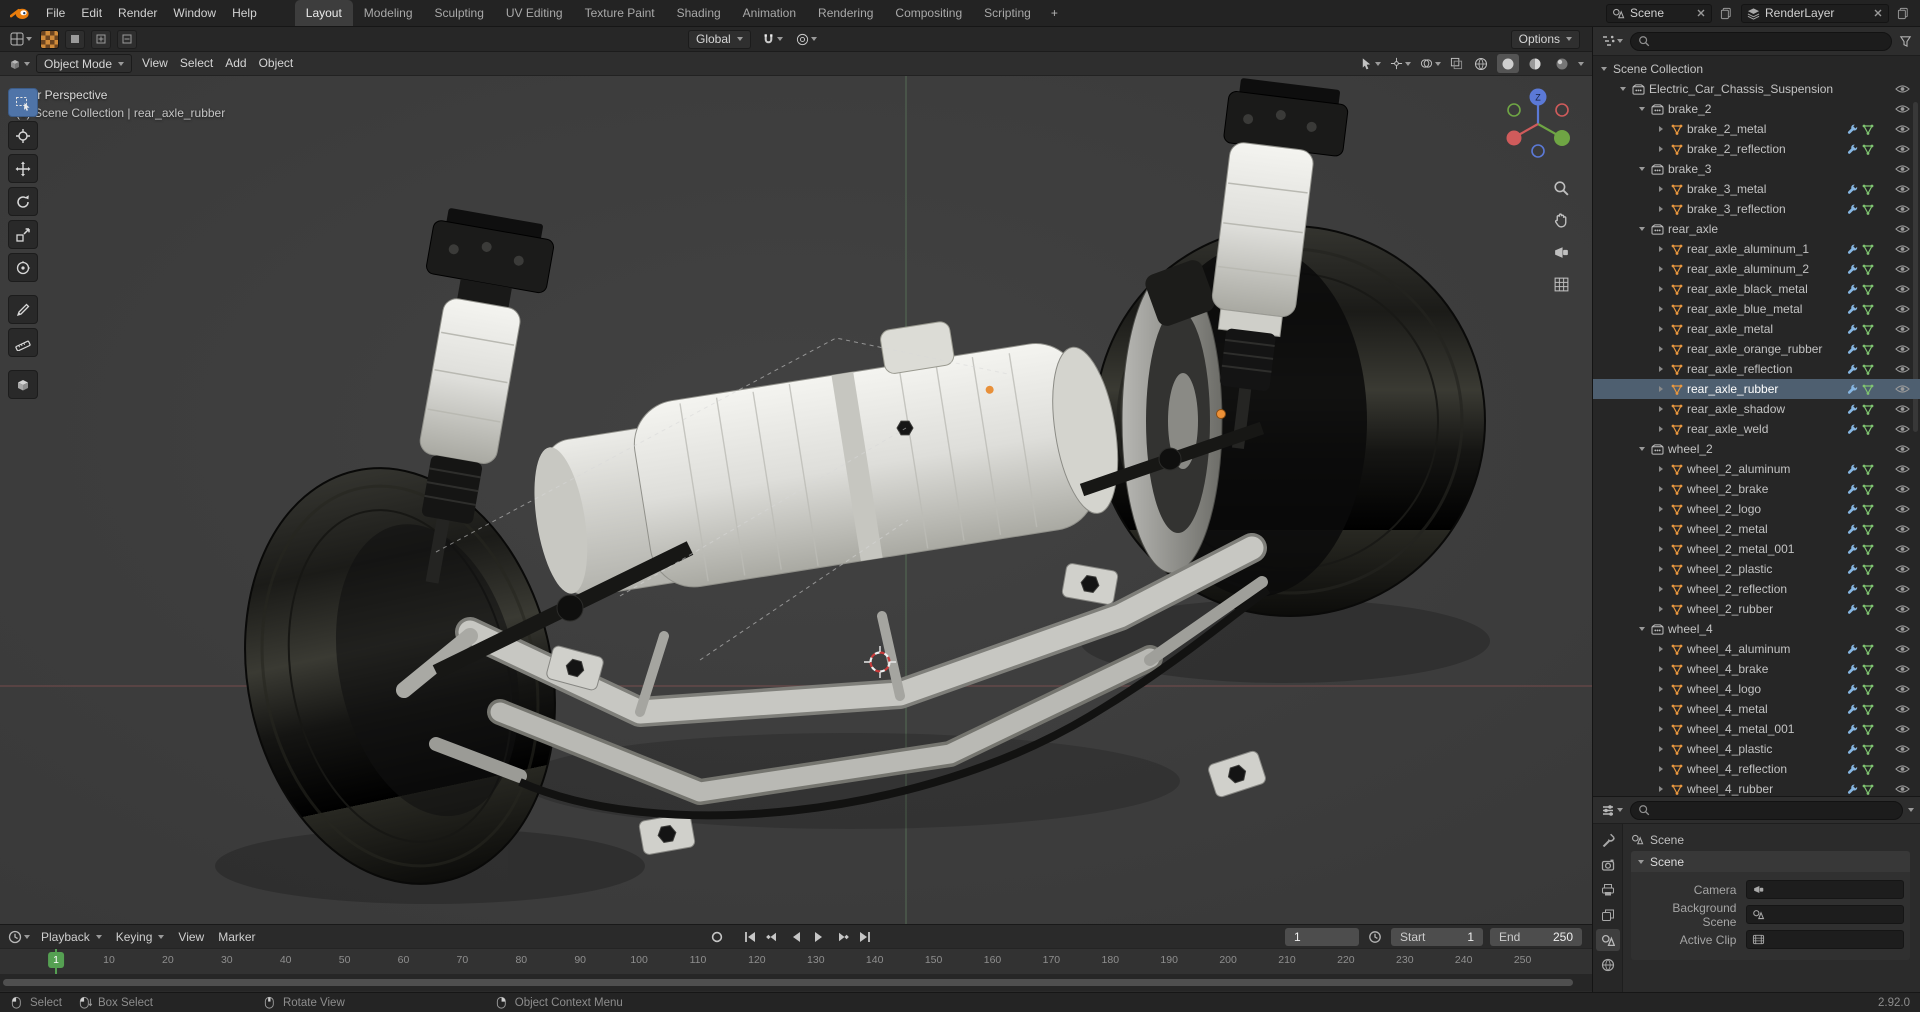 This screenshot has width=1920, height=1012. Describe the element at coordinates (1756, 309) in the screenshot. I see `outliner-row-rear-axle-blue-metal: rear_axle_blue_metal` at that location.